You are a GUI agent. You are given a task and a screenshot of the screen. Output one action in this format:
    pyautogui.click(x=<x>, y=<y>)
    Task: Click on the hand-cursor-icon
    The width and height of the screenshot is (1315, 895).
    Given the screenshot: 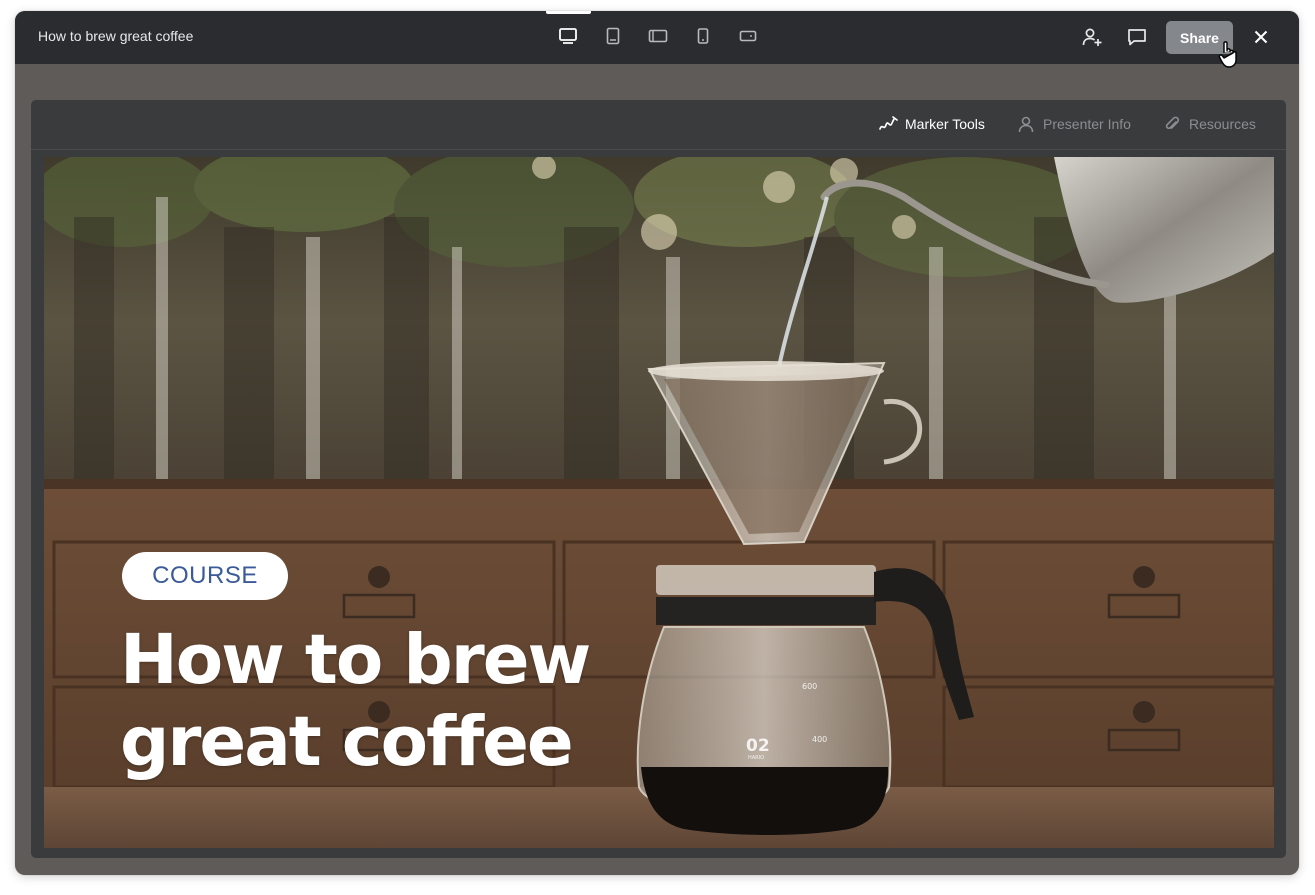 What is the action you would take?
    pyautogui.click(x=1229, y=54)
    